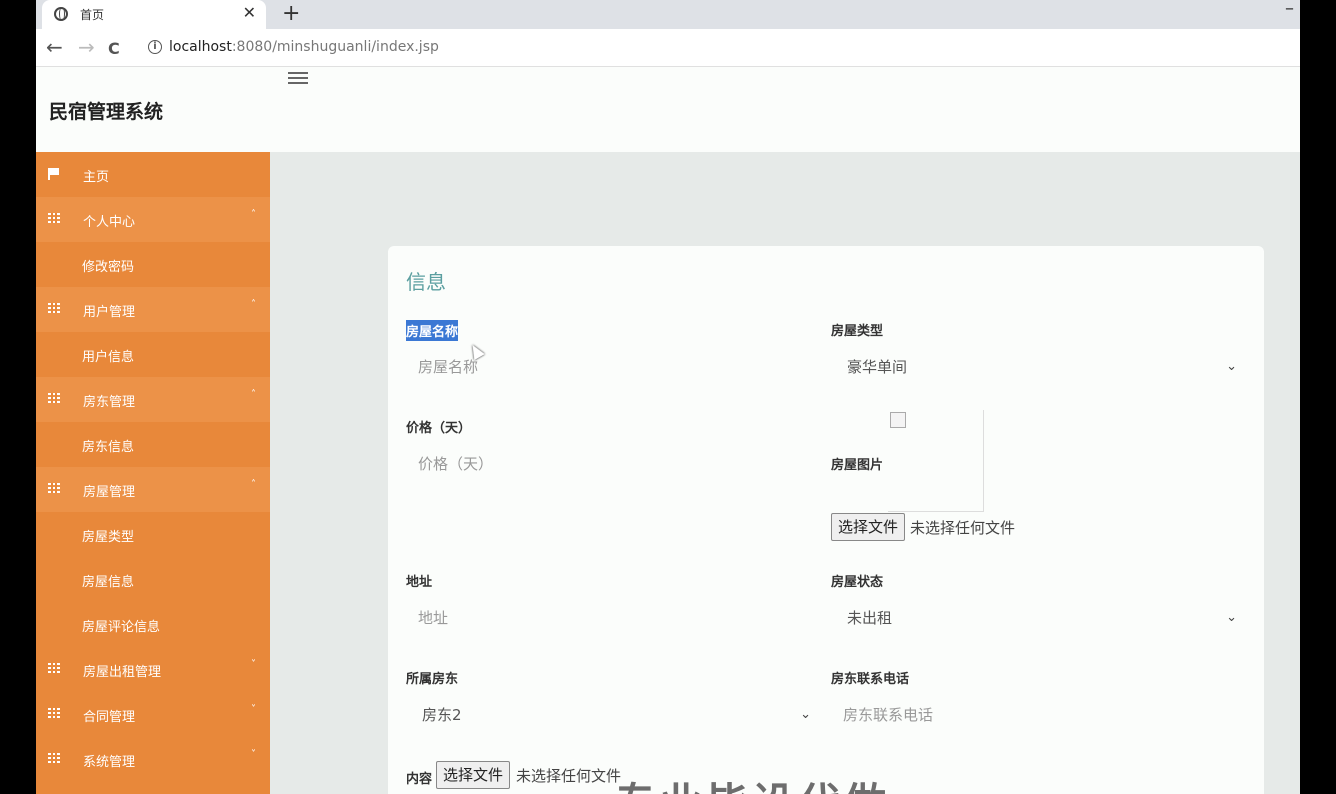 The image size is (1336, 794). I want to click on info-icon: i, so click(155, 47).